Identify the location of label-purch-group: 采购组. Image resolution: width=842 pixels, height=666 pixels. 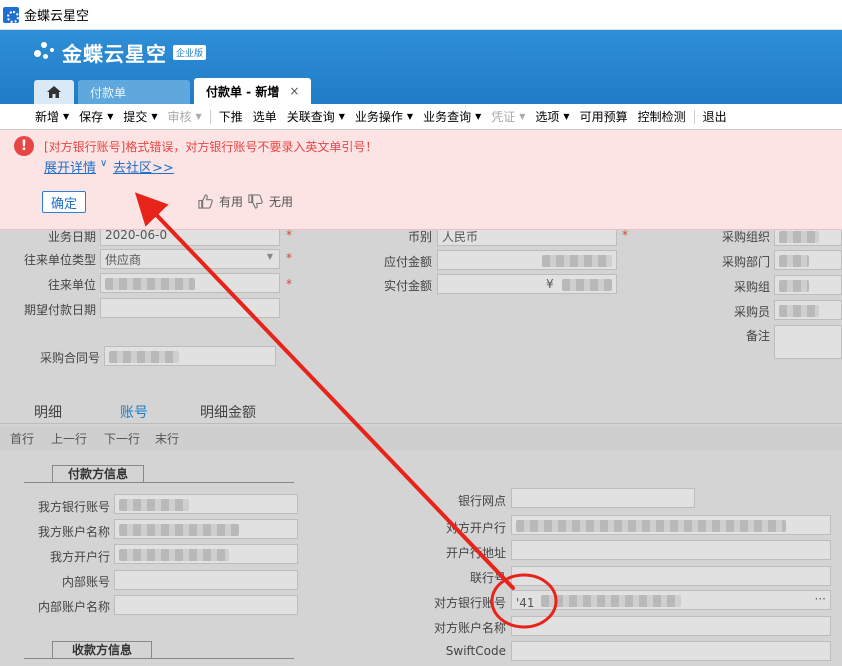
(751, 287).